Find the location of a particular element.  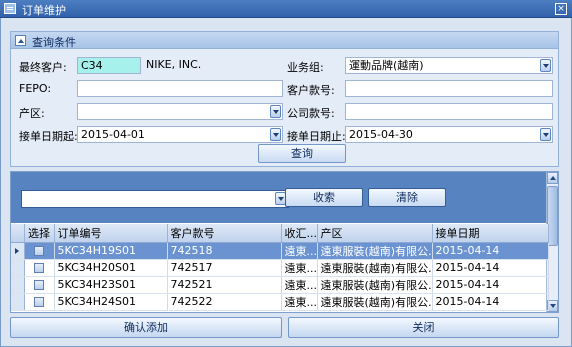

clear-button: 清除 is located at coordinates (407, 197).